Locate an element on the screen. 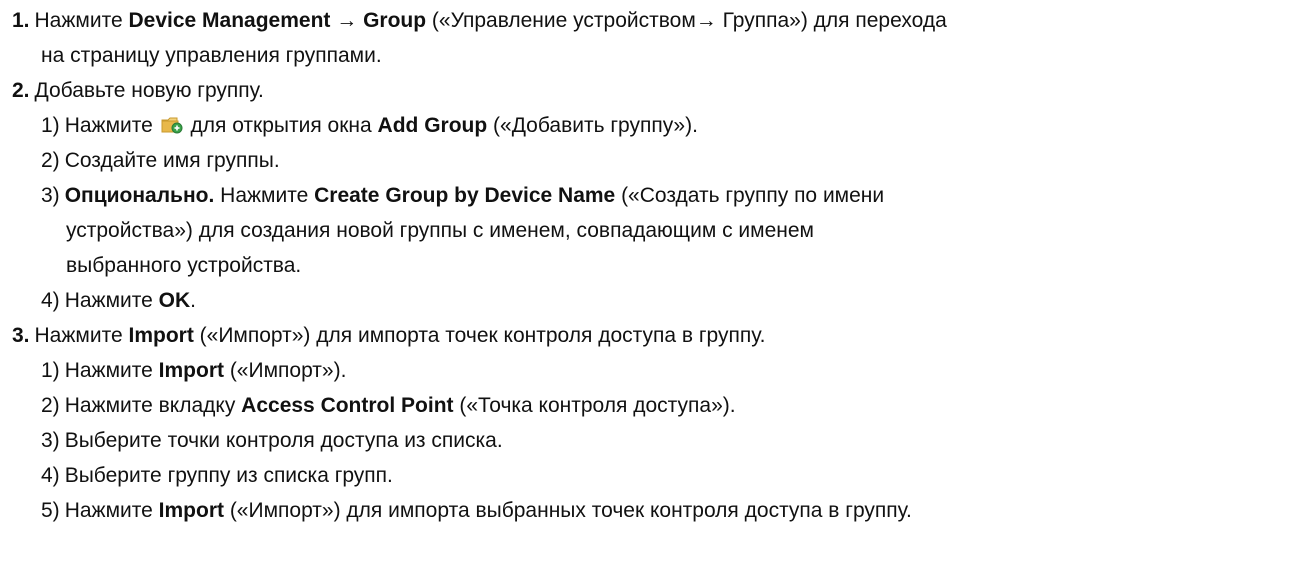  substep-2-2: 2) Создайте имя группы. is located at coordinates (160, 161).